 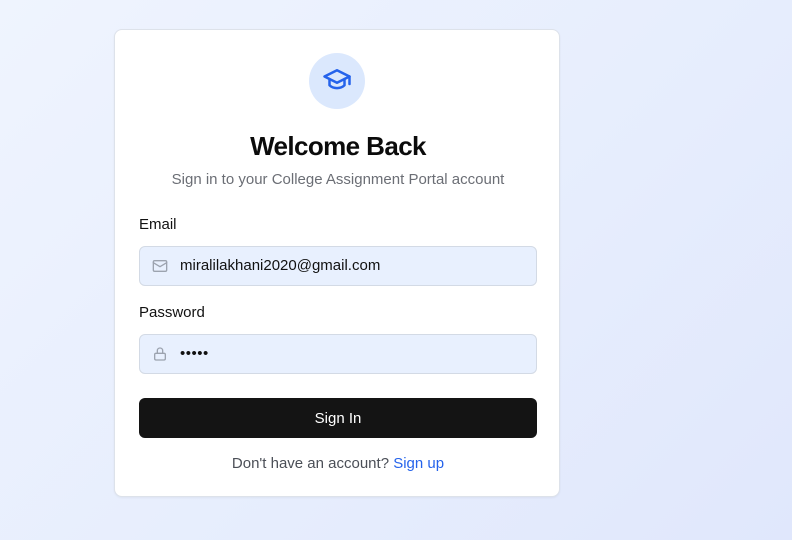 What do you see at coordinates (160, 266) in the screenshot?
I see `mail-icon` at bounding box center [160, 266].